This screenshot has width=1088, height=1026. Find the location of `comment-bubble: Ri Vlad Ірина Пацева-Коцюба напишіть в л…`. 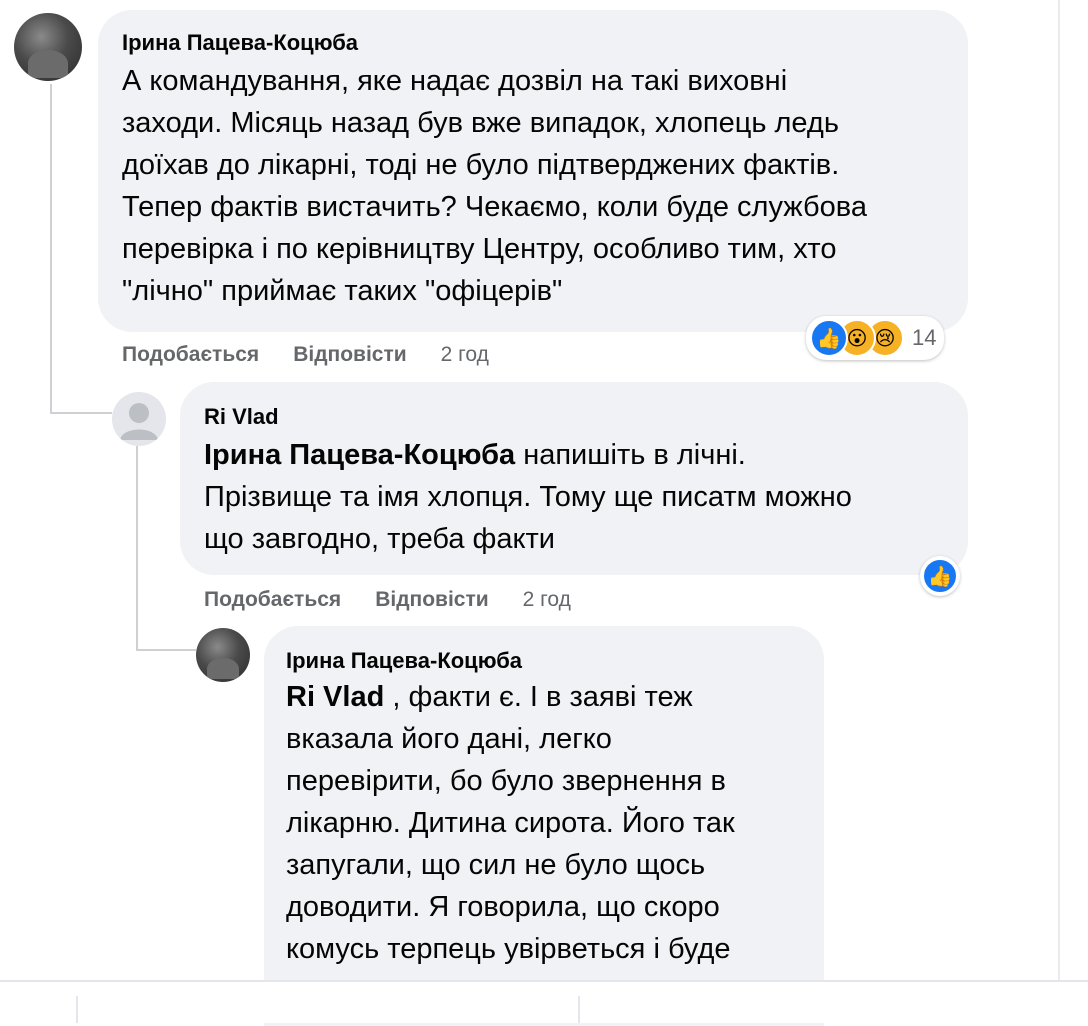

comment-bubble: Ri Vlad Ірина Пацева-Коцюба напишіть в л… is located at coordinates (574, 478).